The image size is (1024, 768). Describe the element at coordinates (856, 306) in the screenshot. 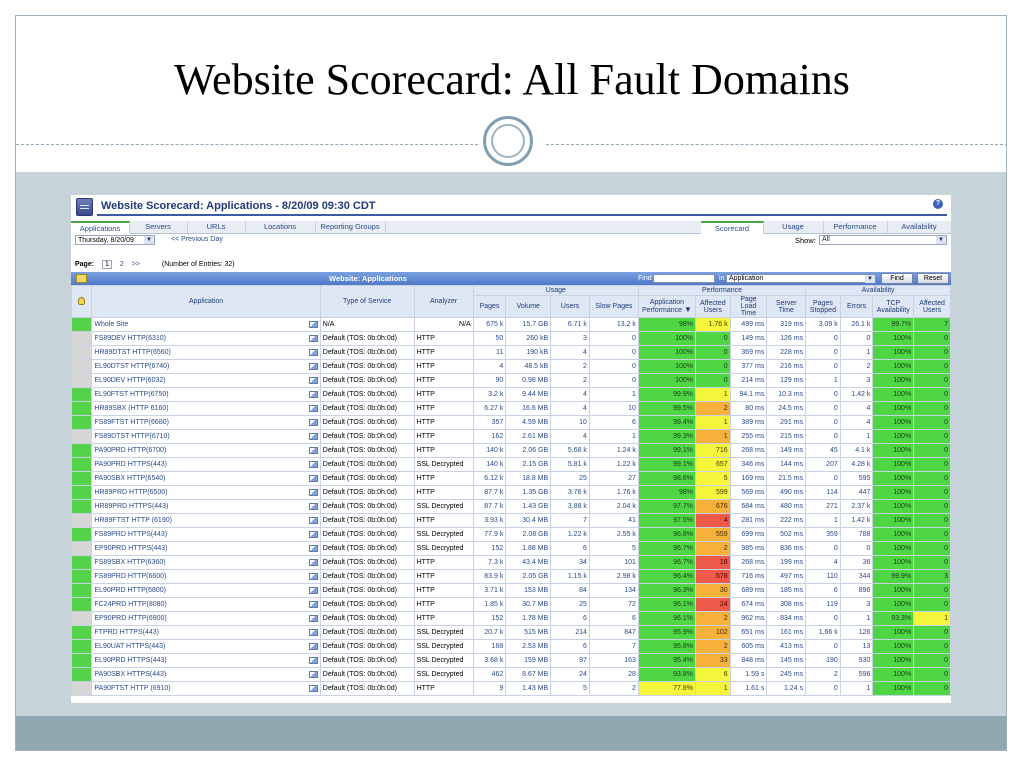

I see `col-errors: Errors` at that location.